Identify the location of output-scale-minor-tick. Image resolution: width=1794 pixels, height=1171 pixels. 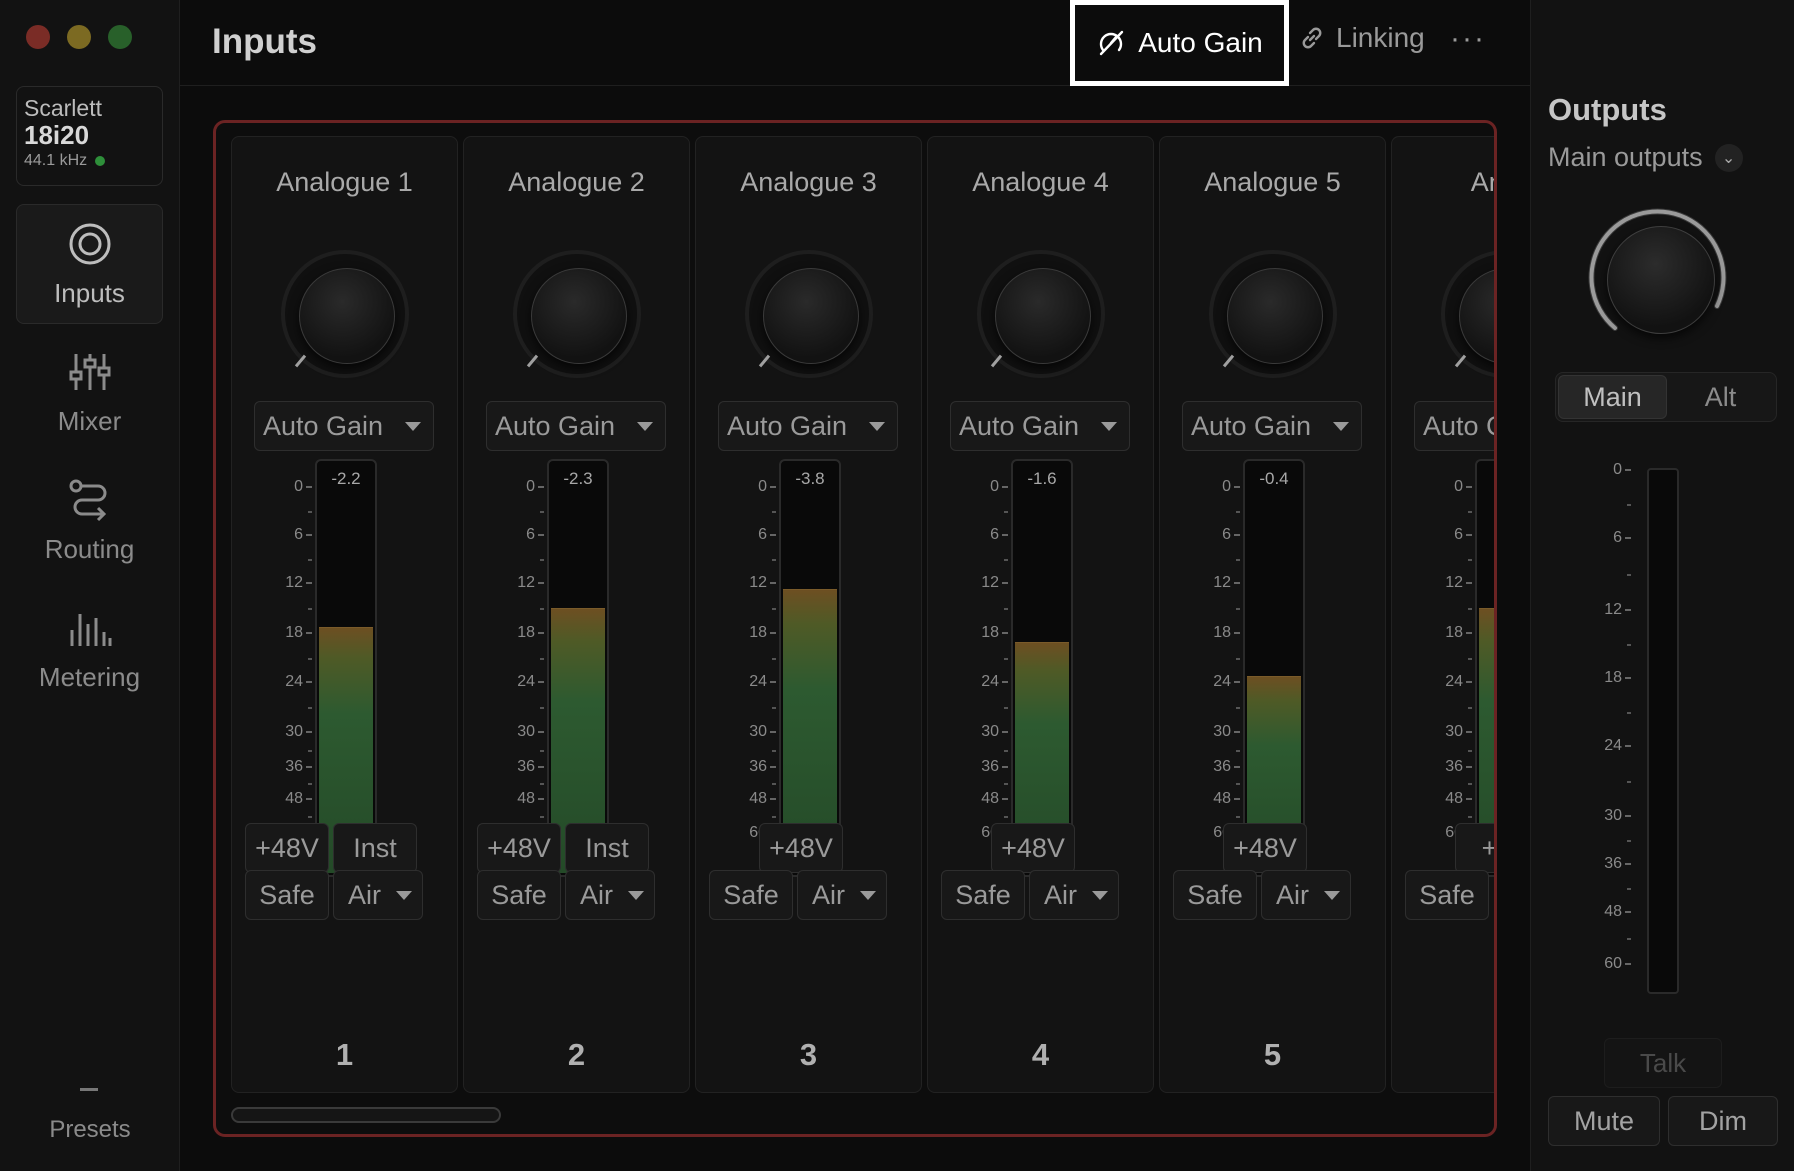
(1629, 713).